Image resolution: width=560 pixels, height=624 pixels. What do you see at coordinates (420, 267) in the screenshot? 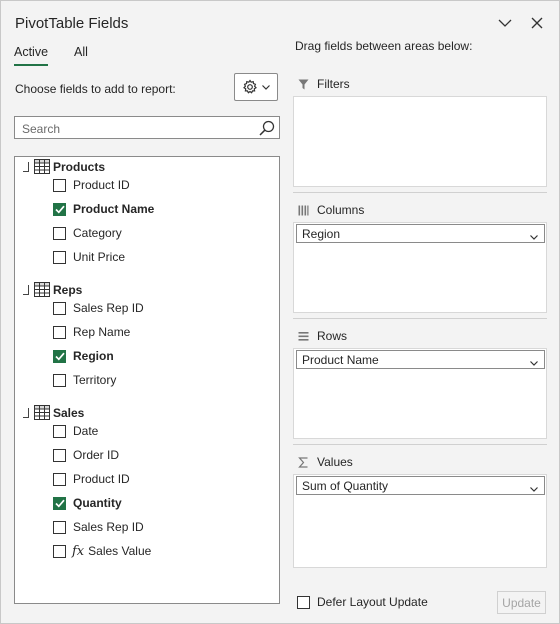
I see `columns-drop-area: Region` at bounding box center [420, 267].